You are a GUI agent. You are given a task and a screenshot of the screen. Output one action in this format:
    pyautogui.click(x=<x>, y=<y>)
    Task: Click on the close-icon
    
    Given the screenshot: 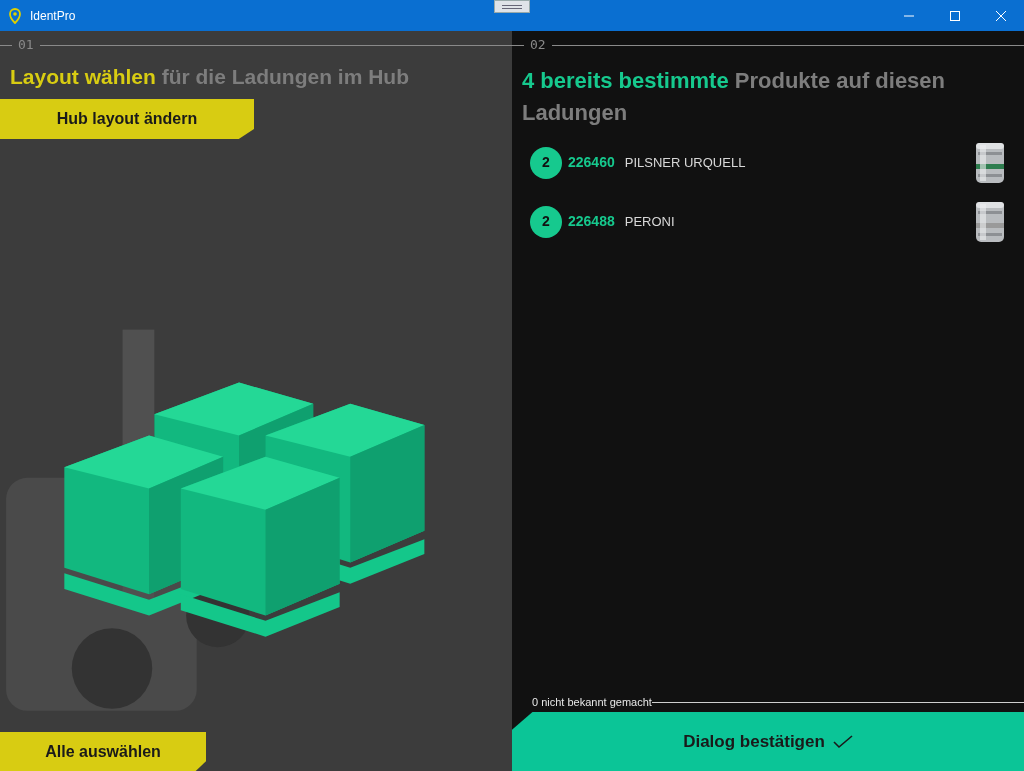 What is the action you would take?
    pyautogui.click(x=1001, y=15)
    